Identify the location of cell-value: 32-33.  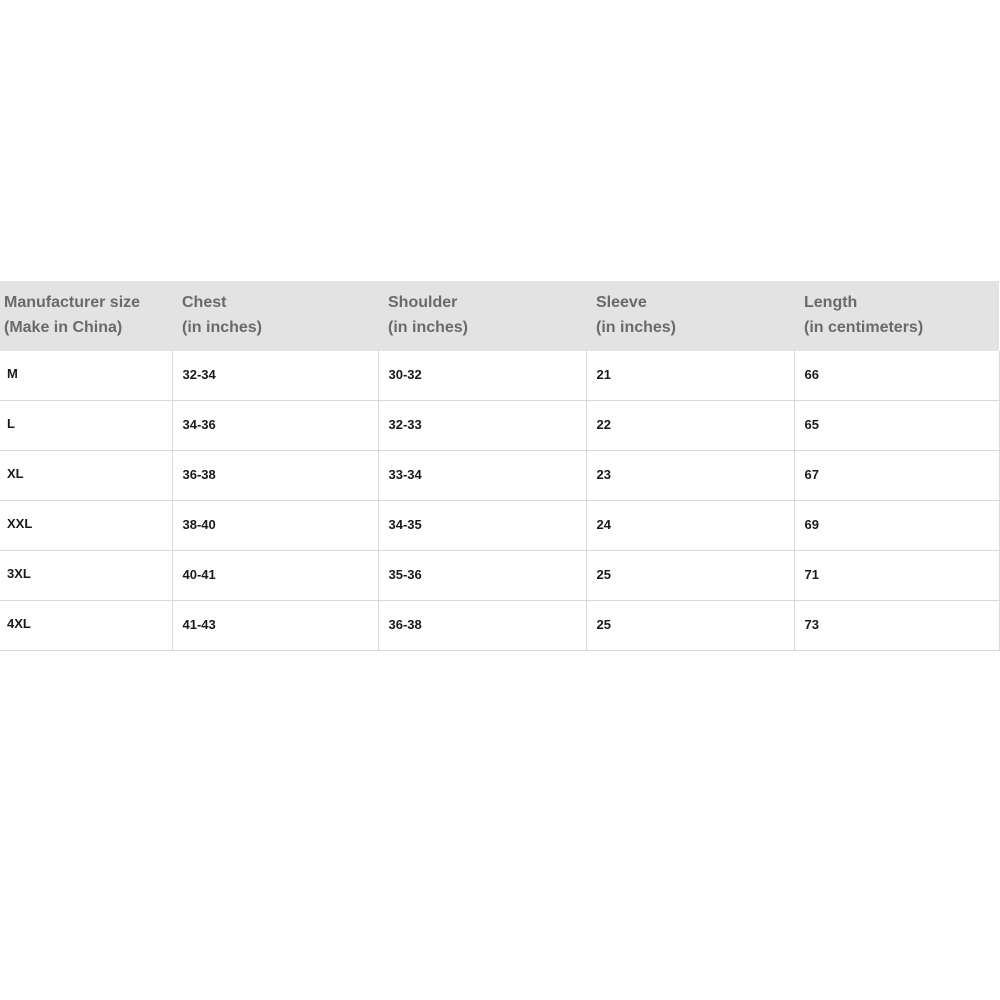
(405, 424).